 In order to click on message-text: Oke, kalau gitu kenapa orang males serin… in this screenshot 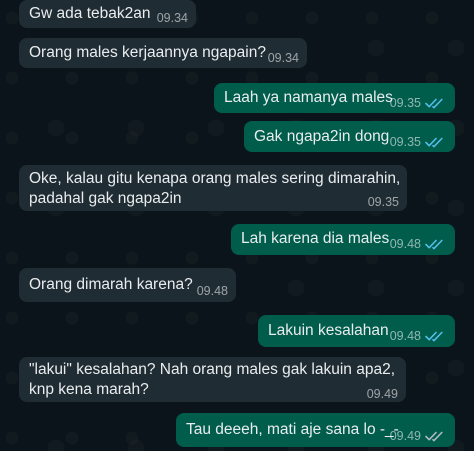, I will do `click(215, 188)`.